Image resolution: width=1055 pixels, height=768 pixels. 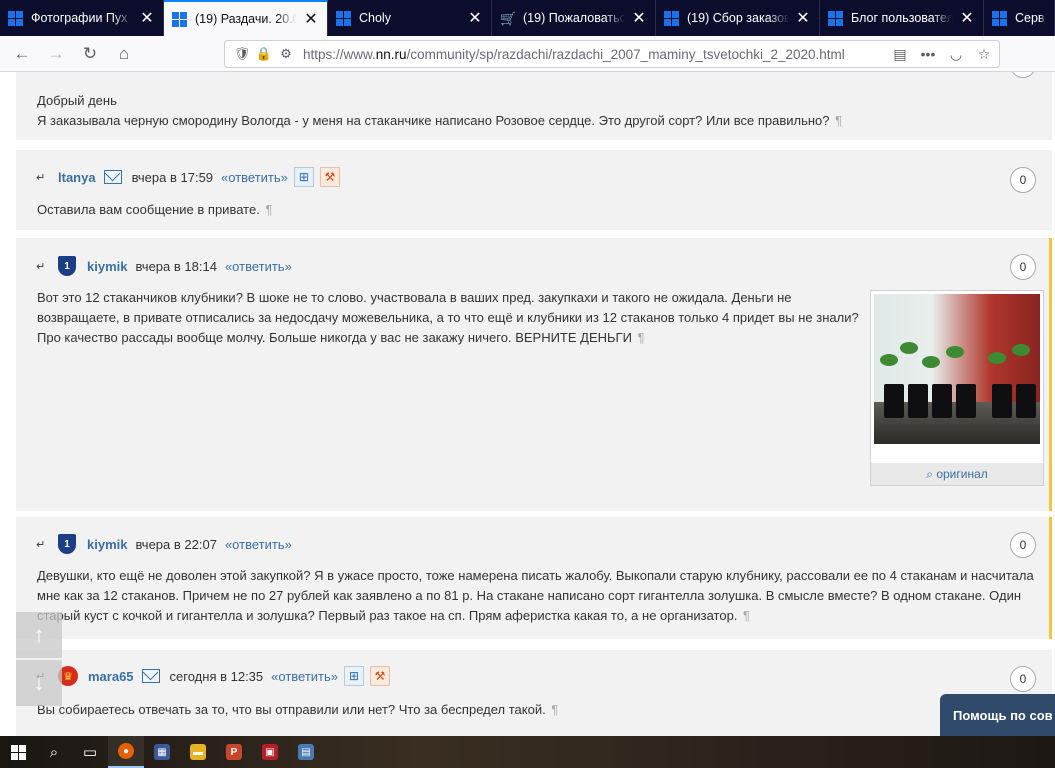 What do you see at coordinates (957, 369) in the screenshot?
I see `seedlings-photo` at bounding box center [957, 369].